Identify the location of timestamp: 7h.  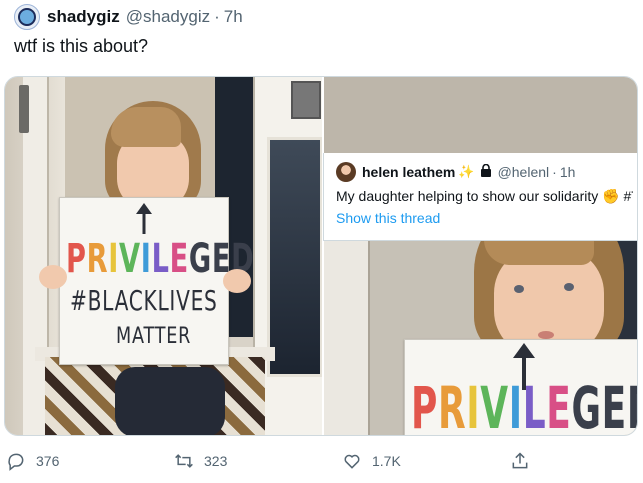
(233, 17).